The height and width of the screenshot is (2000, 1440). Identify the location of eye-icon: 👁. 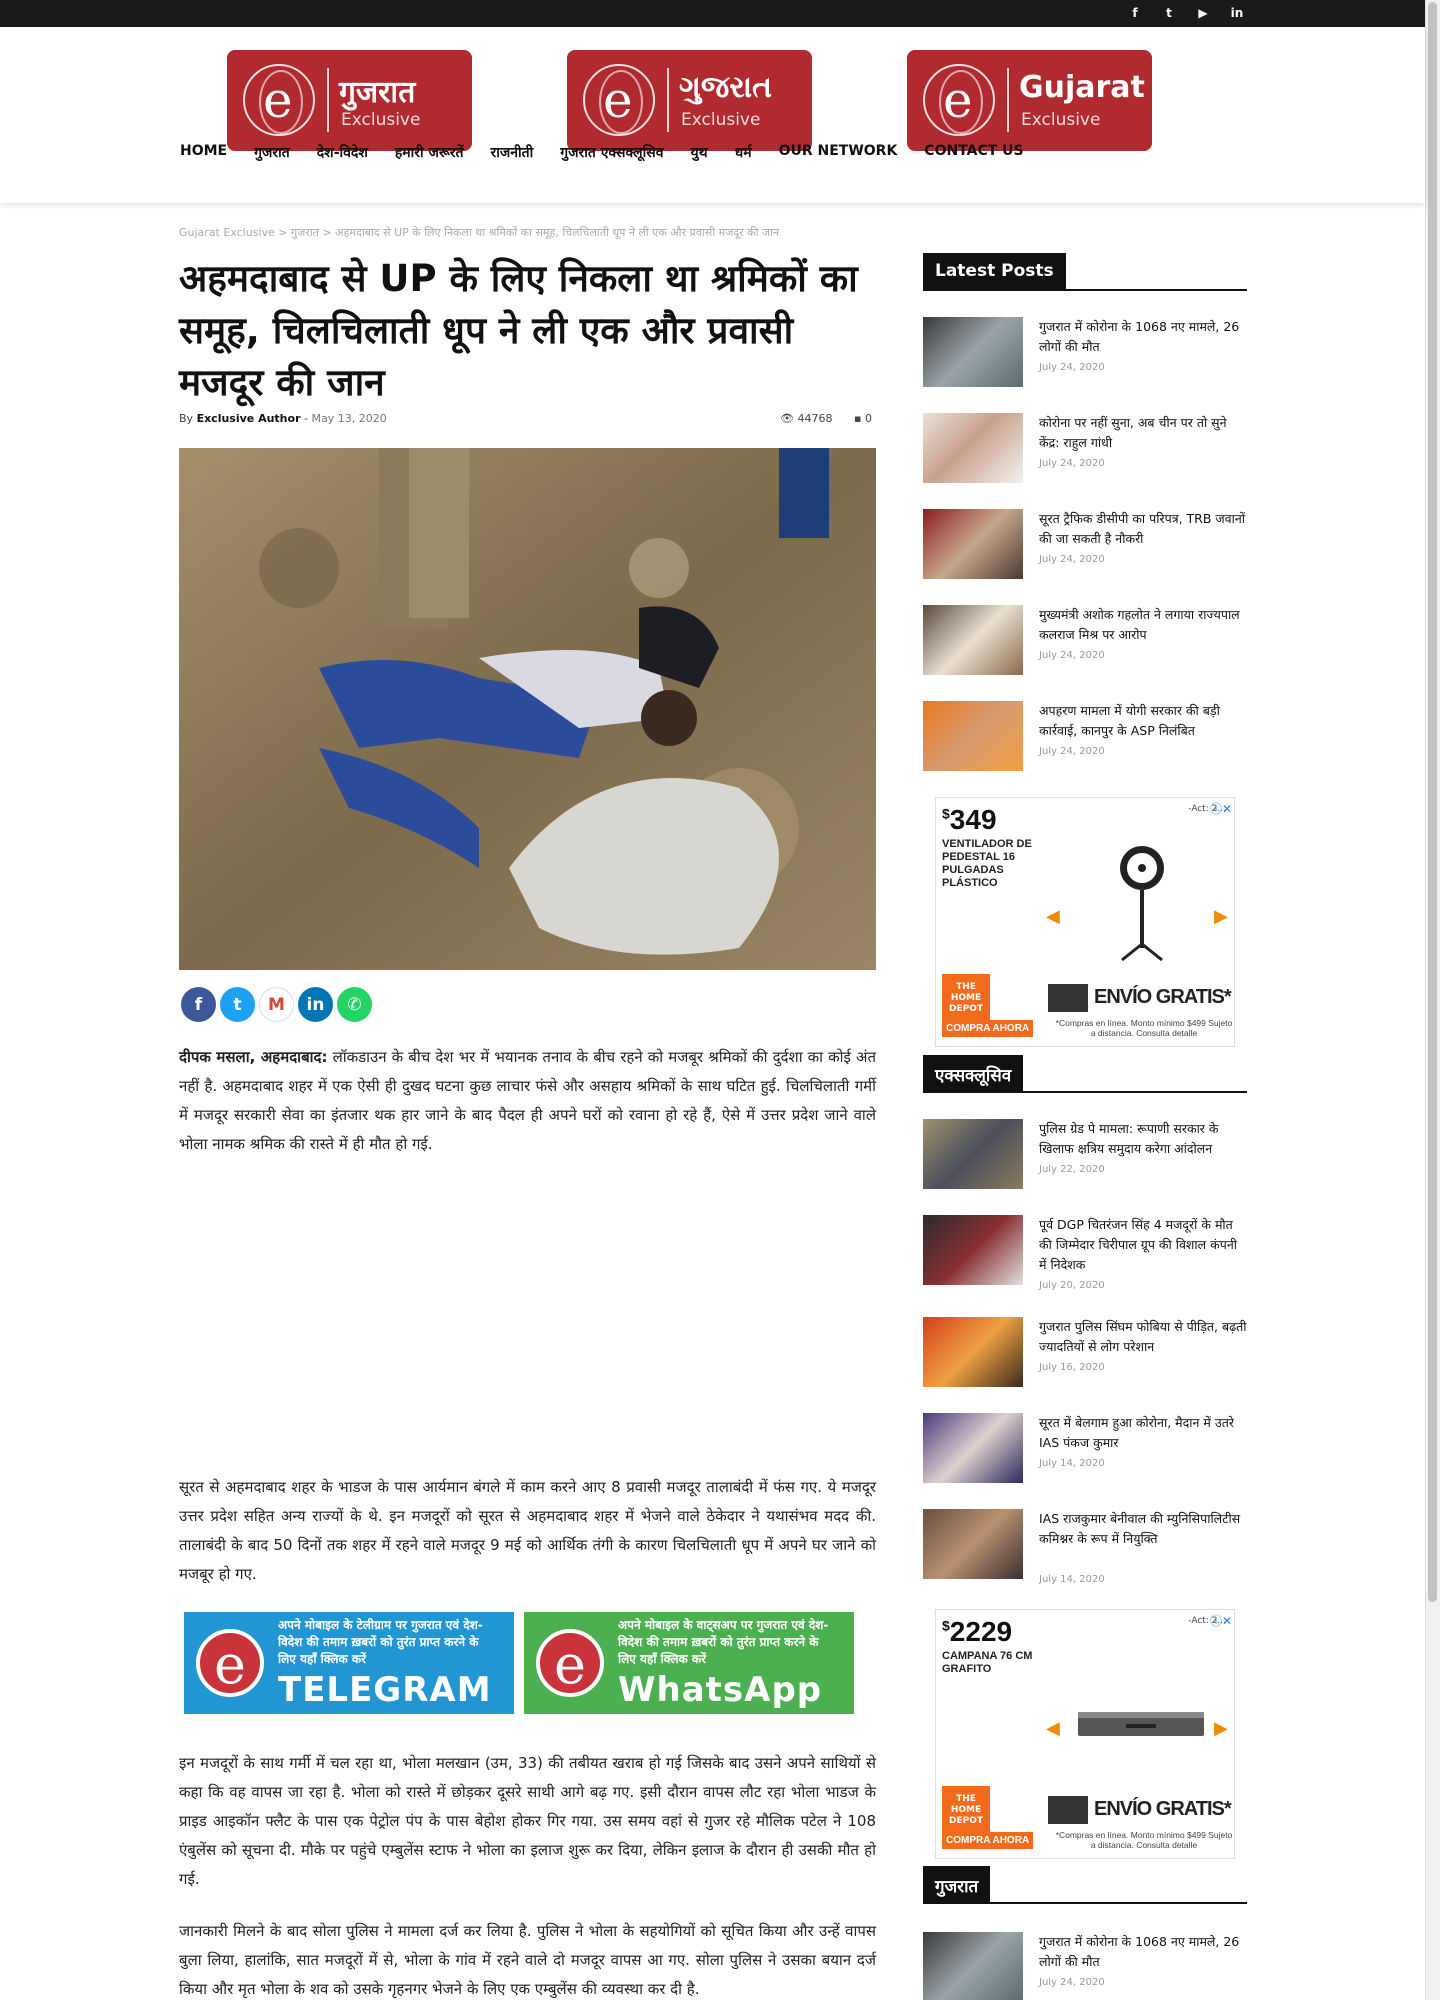
(787, 418).